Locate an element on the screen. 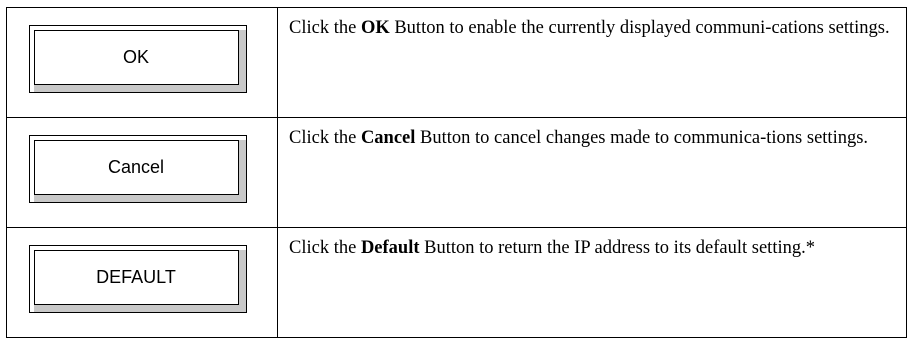 This screenshot has height=338, width=916. ok-button-label: OK is located at coordinates (135, 56).